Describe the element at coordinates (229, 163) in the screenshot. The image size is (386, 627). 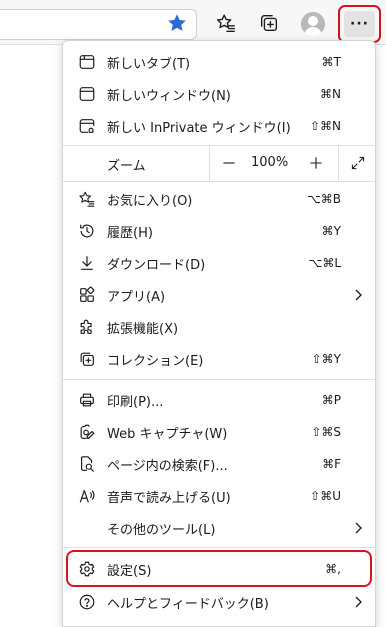
I see `zoom-out-button` at that location.